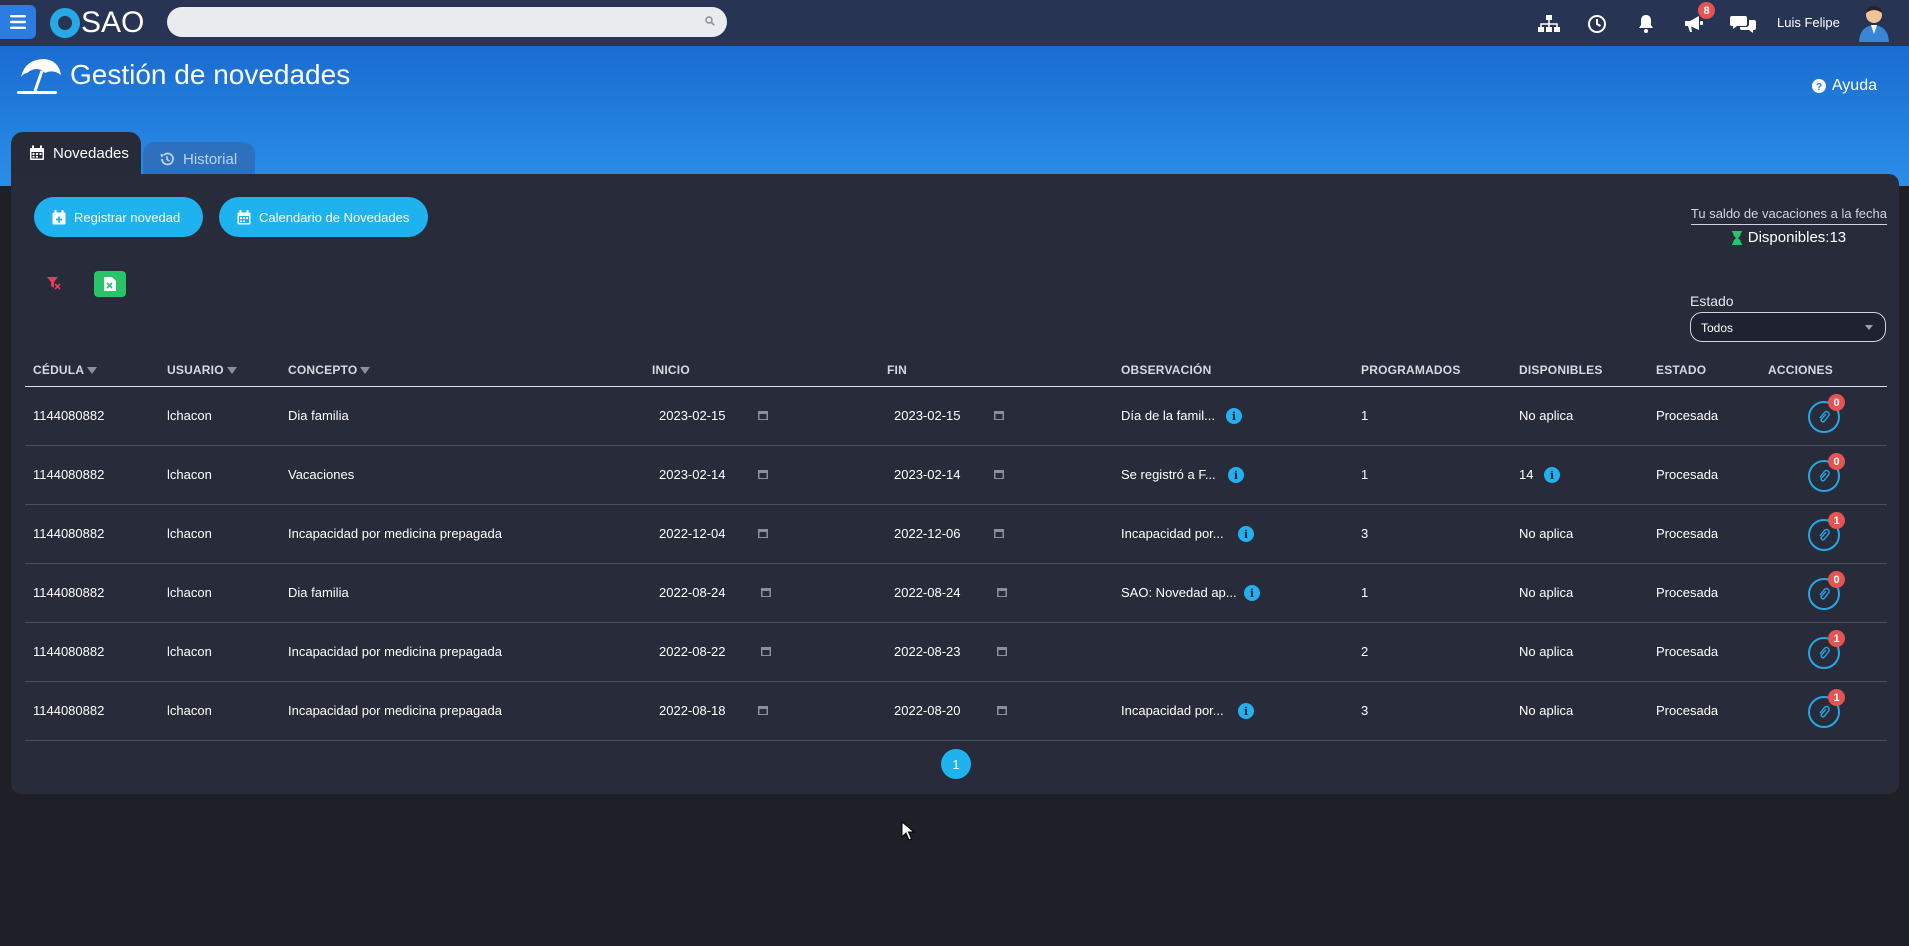 This screenshot has width=1909, height=946. I want to click on help-link: ? Ayuda, so click(1844, 86).